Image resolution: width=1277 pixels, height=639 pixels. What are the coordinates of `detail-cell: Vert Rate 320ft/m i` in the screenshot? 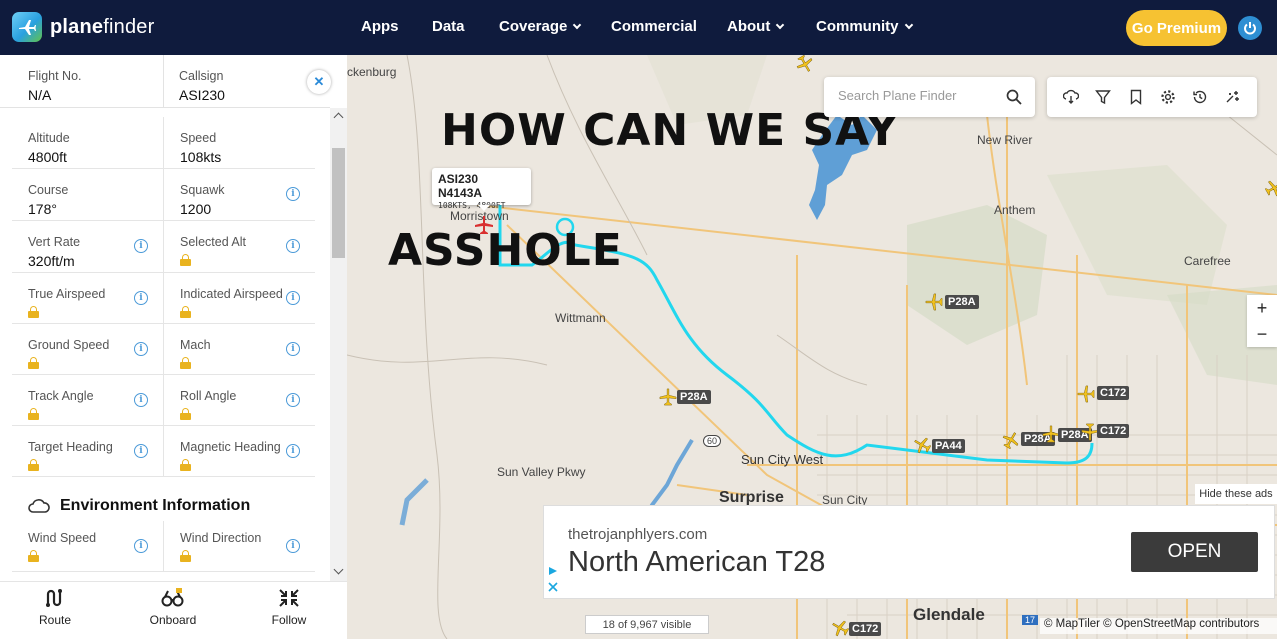 It's located at (87, 246).